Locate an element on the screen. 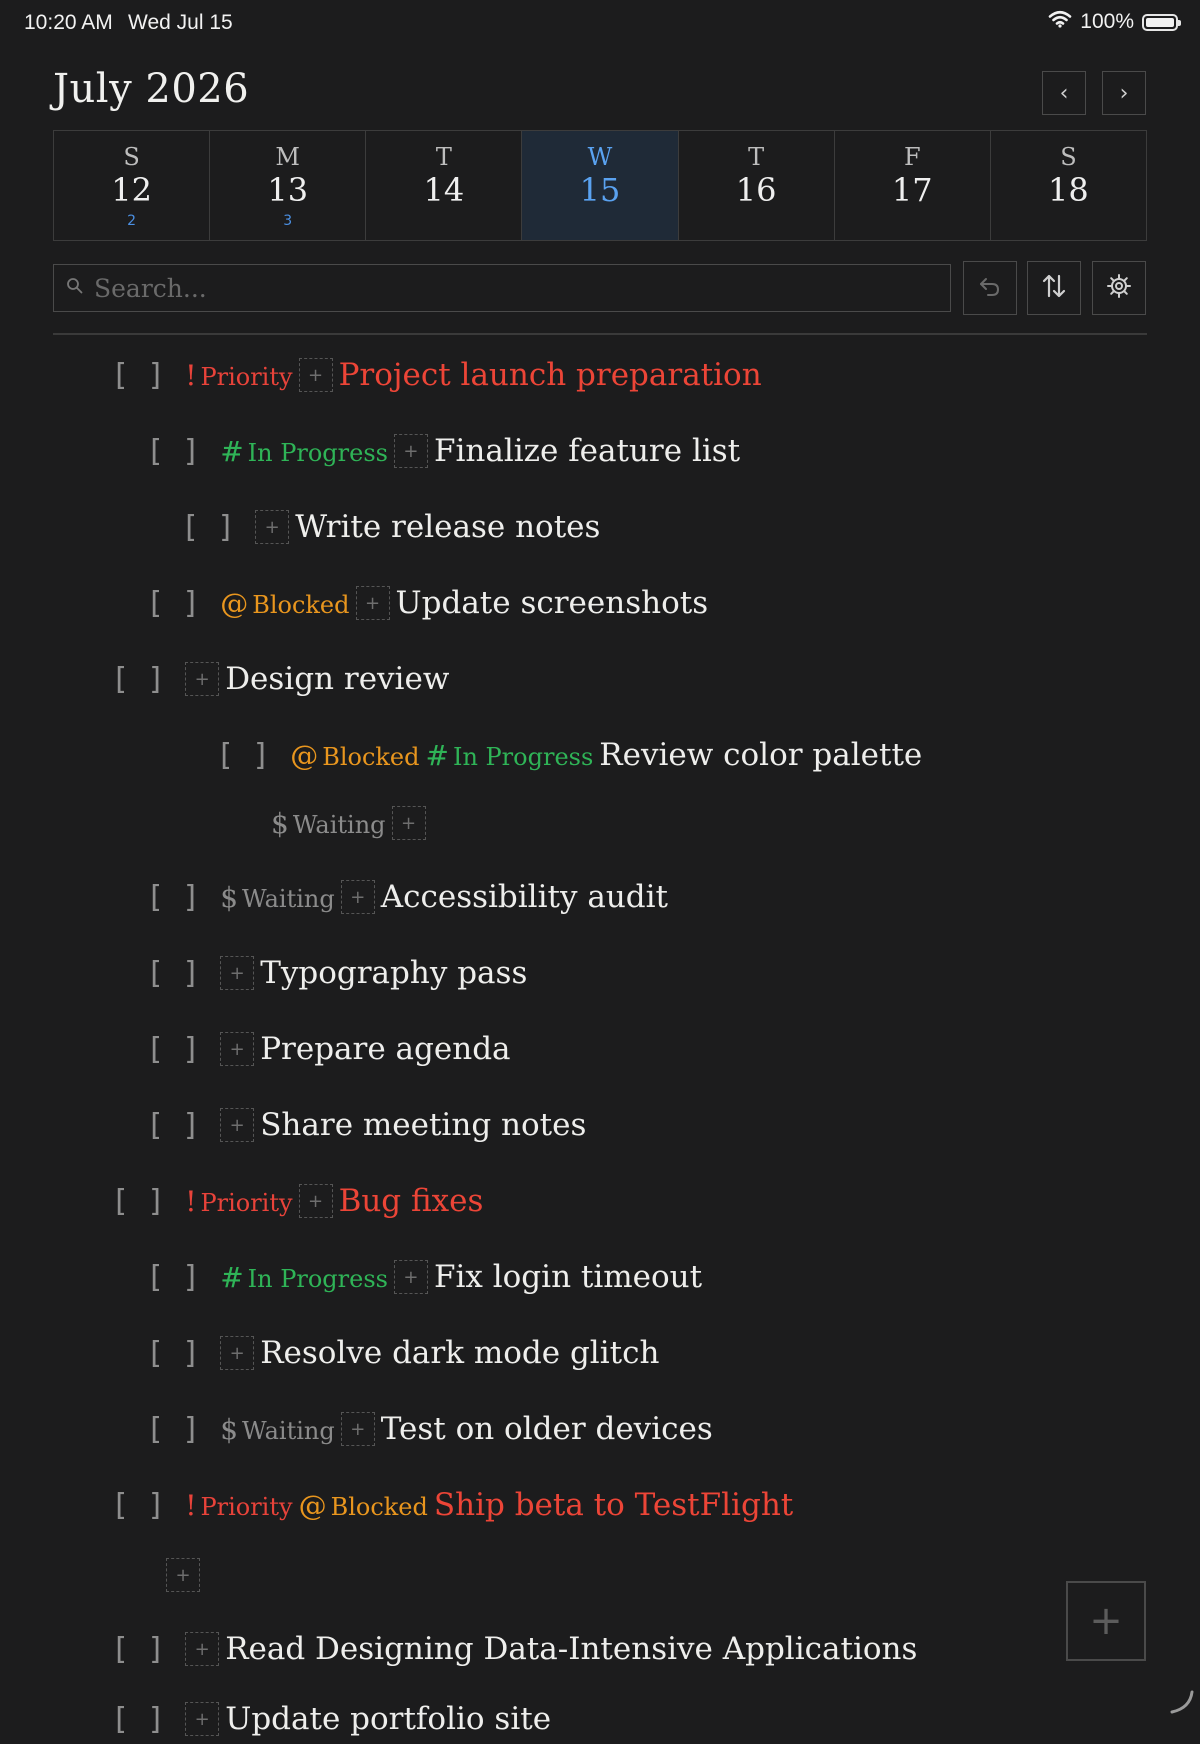 The height and width of the screenshot is (1744, 1200). day-date: 16 is located at coordinates (756, 190).